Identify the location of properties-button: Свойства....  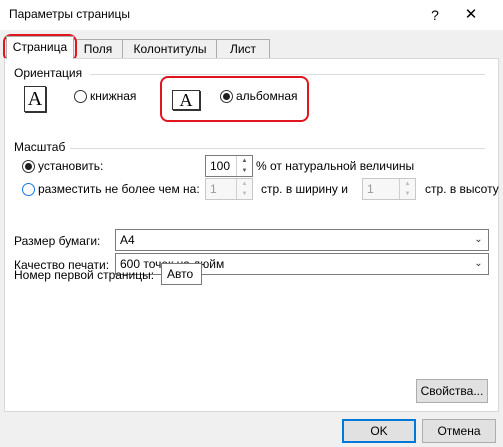
(452, 391).